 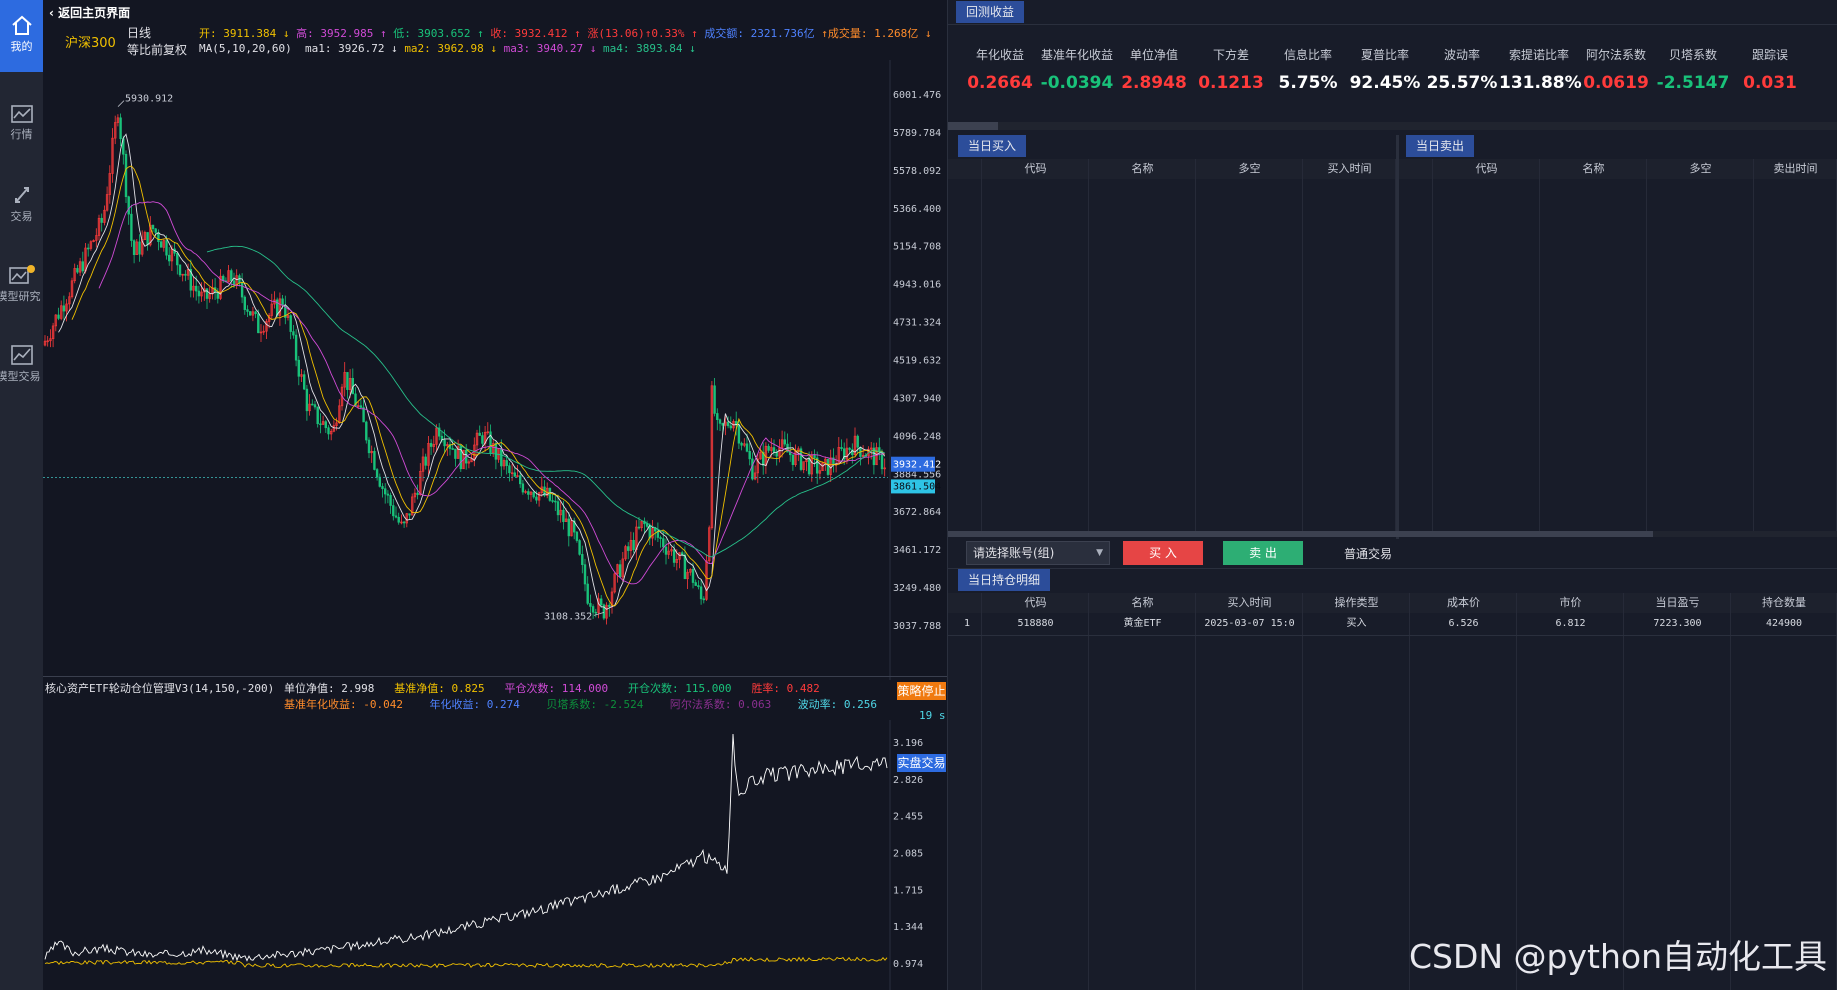 I want to click on trade-mode-label: 普通交易, so click(x=1368, y=553).